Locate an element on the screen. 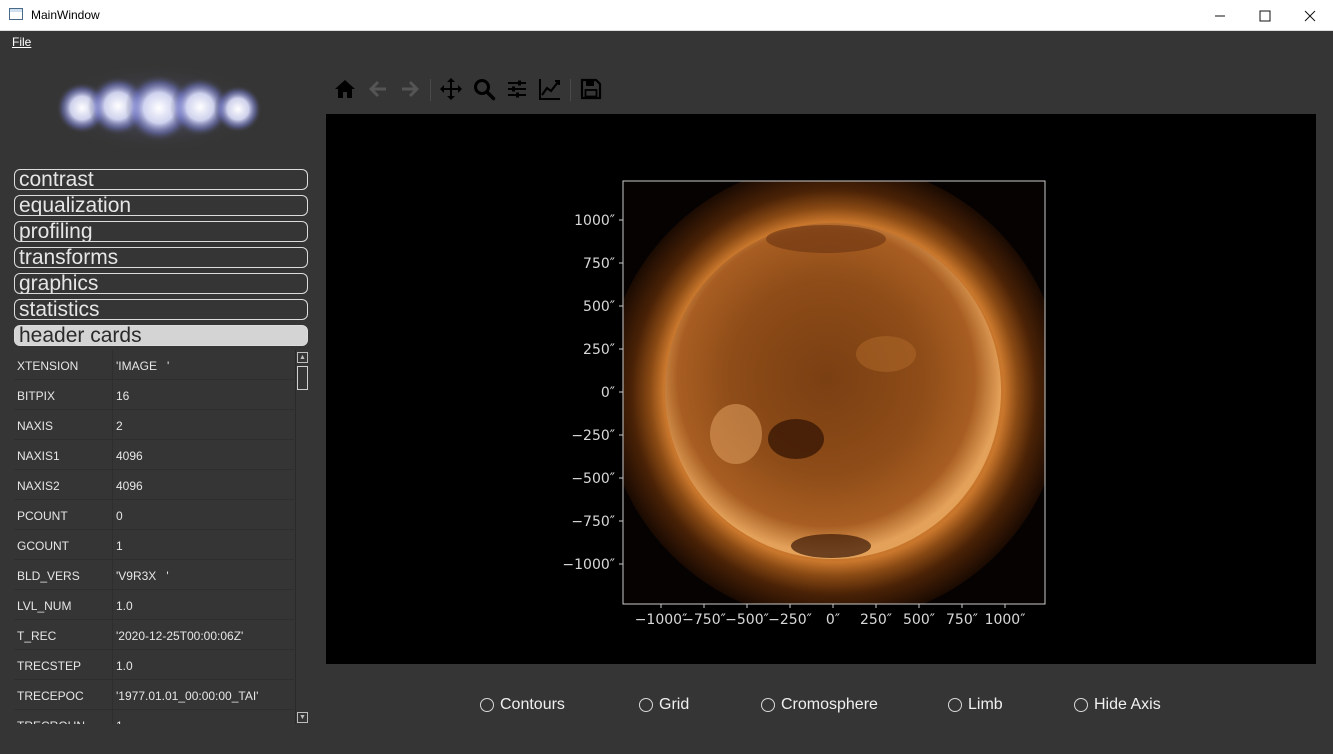  configure-icon is located at coordinates (517, 89).